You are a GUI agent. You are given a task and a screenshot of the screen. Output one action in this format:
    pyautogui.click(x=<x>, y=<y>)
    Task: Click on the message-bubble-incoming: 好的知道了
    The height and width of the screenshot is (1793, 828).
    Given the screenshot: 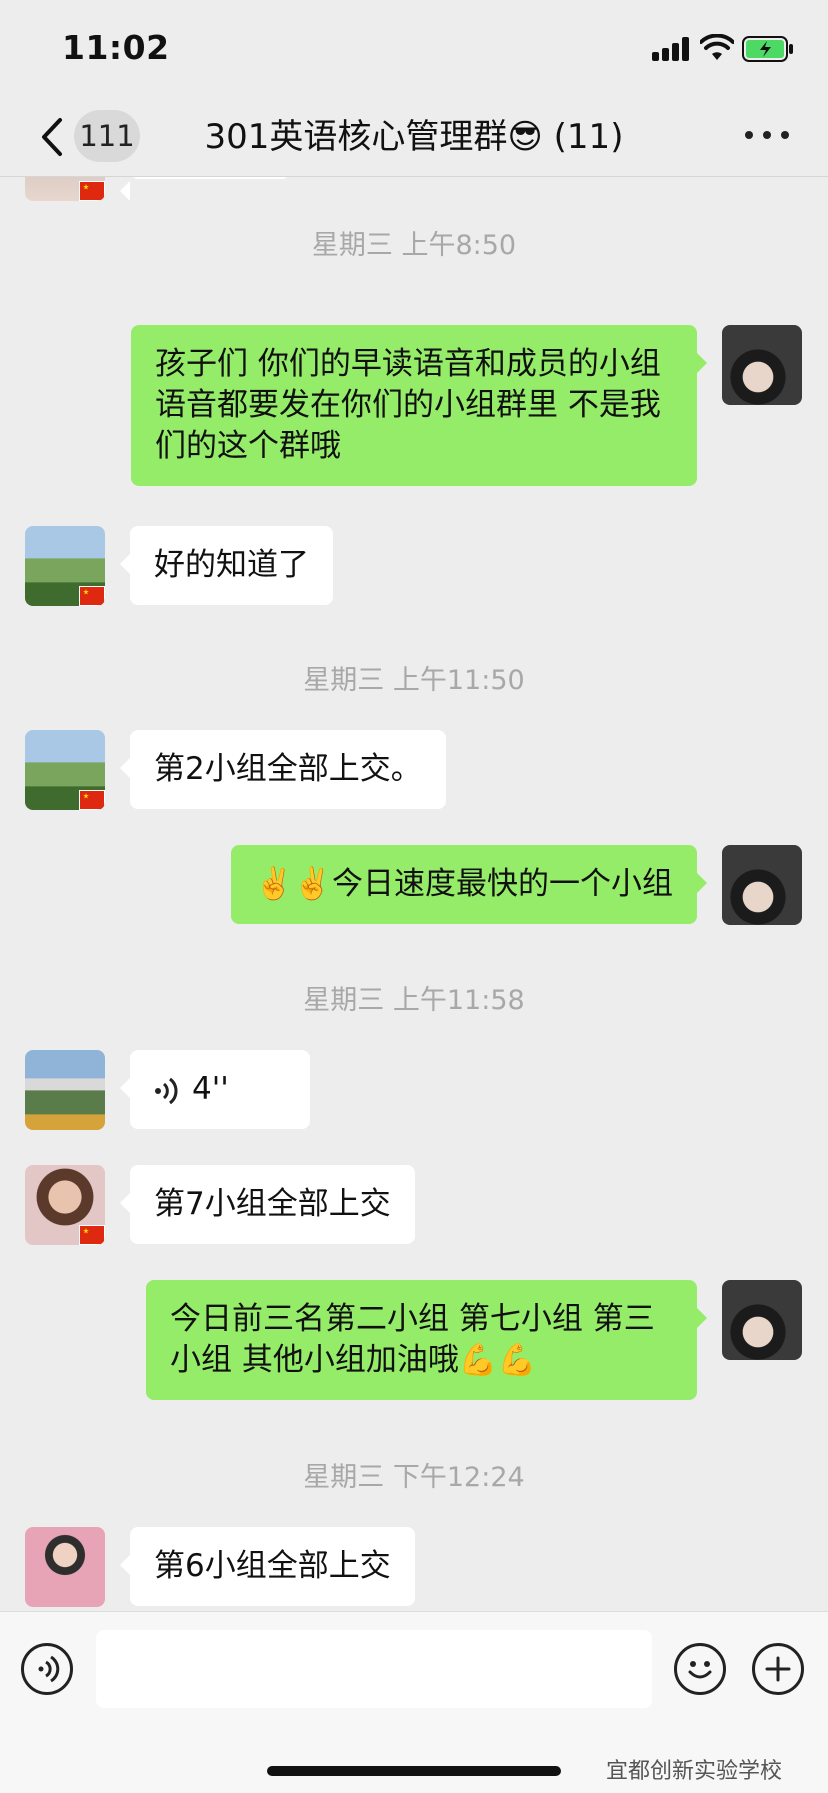 What is the action you would take?
    pyautogui.click(x=226, y=565)
    